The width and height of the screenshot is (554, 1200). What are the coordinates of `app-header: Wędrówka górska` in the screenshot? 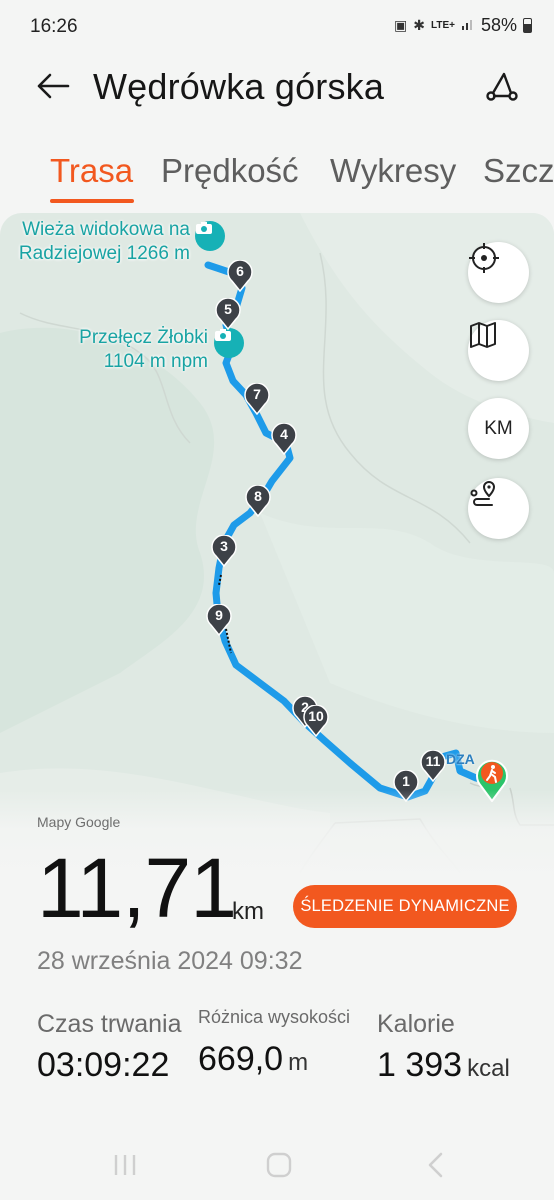 It's located at (277, 88).